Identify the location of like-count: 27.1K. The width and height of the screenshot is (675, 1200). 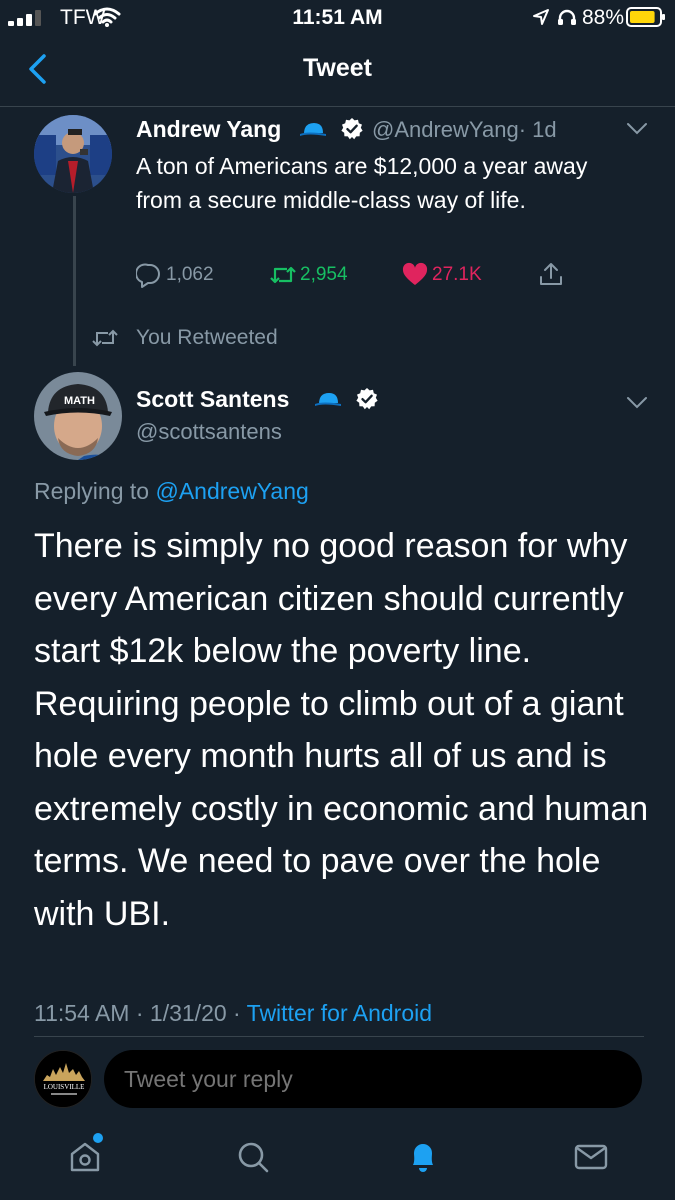
(457, 274).